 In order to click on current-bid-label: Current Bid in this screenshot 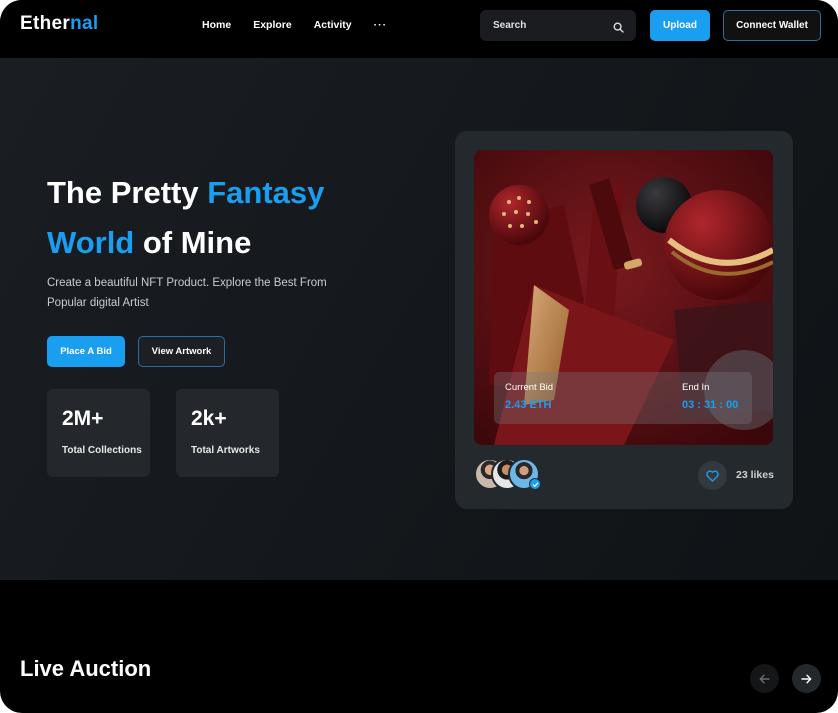, I will do `click(529, 387)`.